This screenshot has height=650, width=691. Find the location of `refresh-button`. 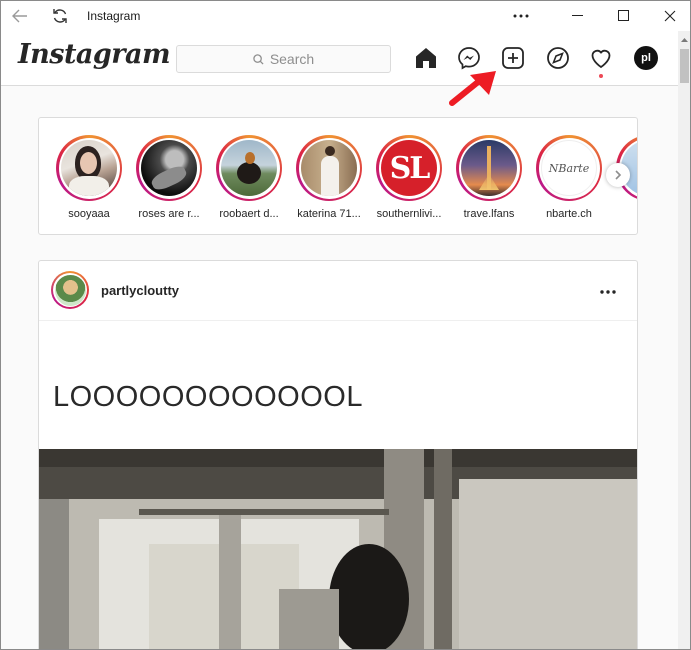

refresh-button is located at coordinates (60, 16).